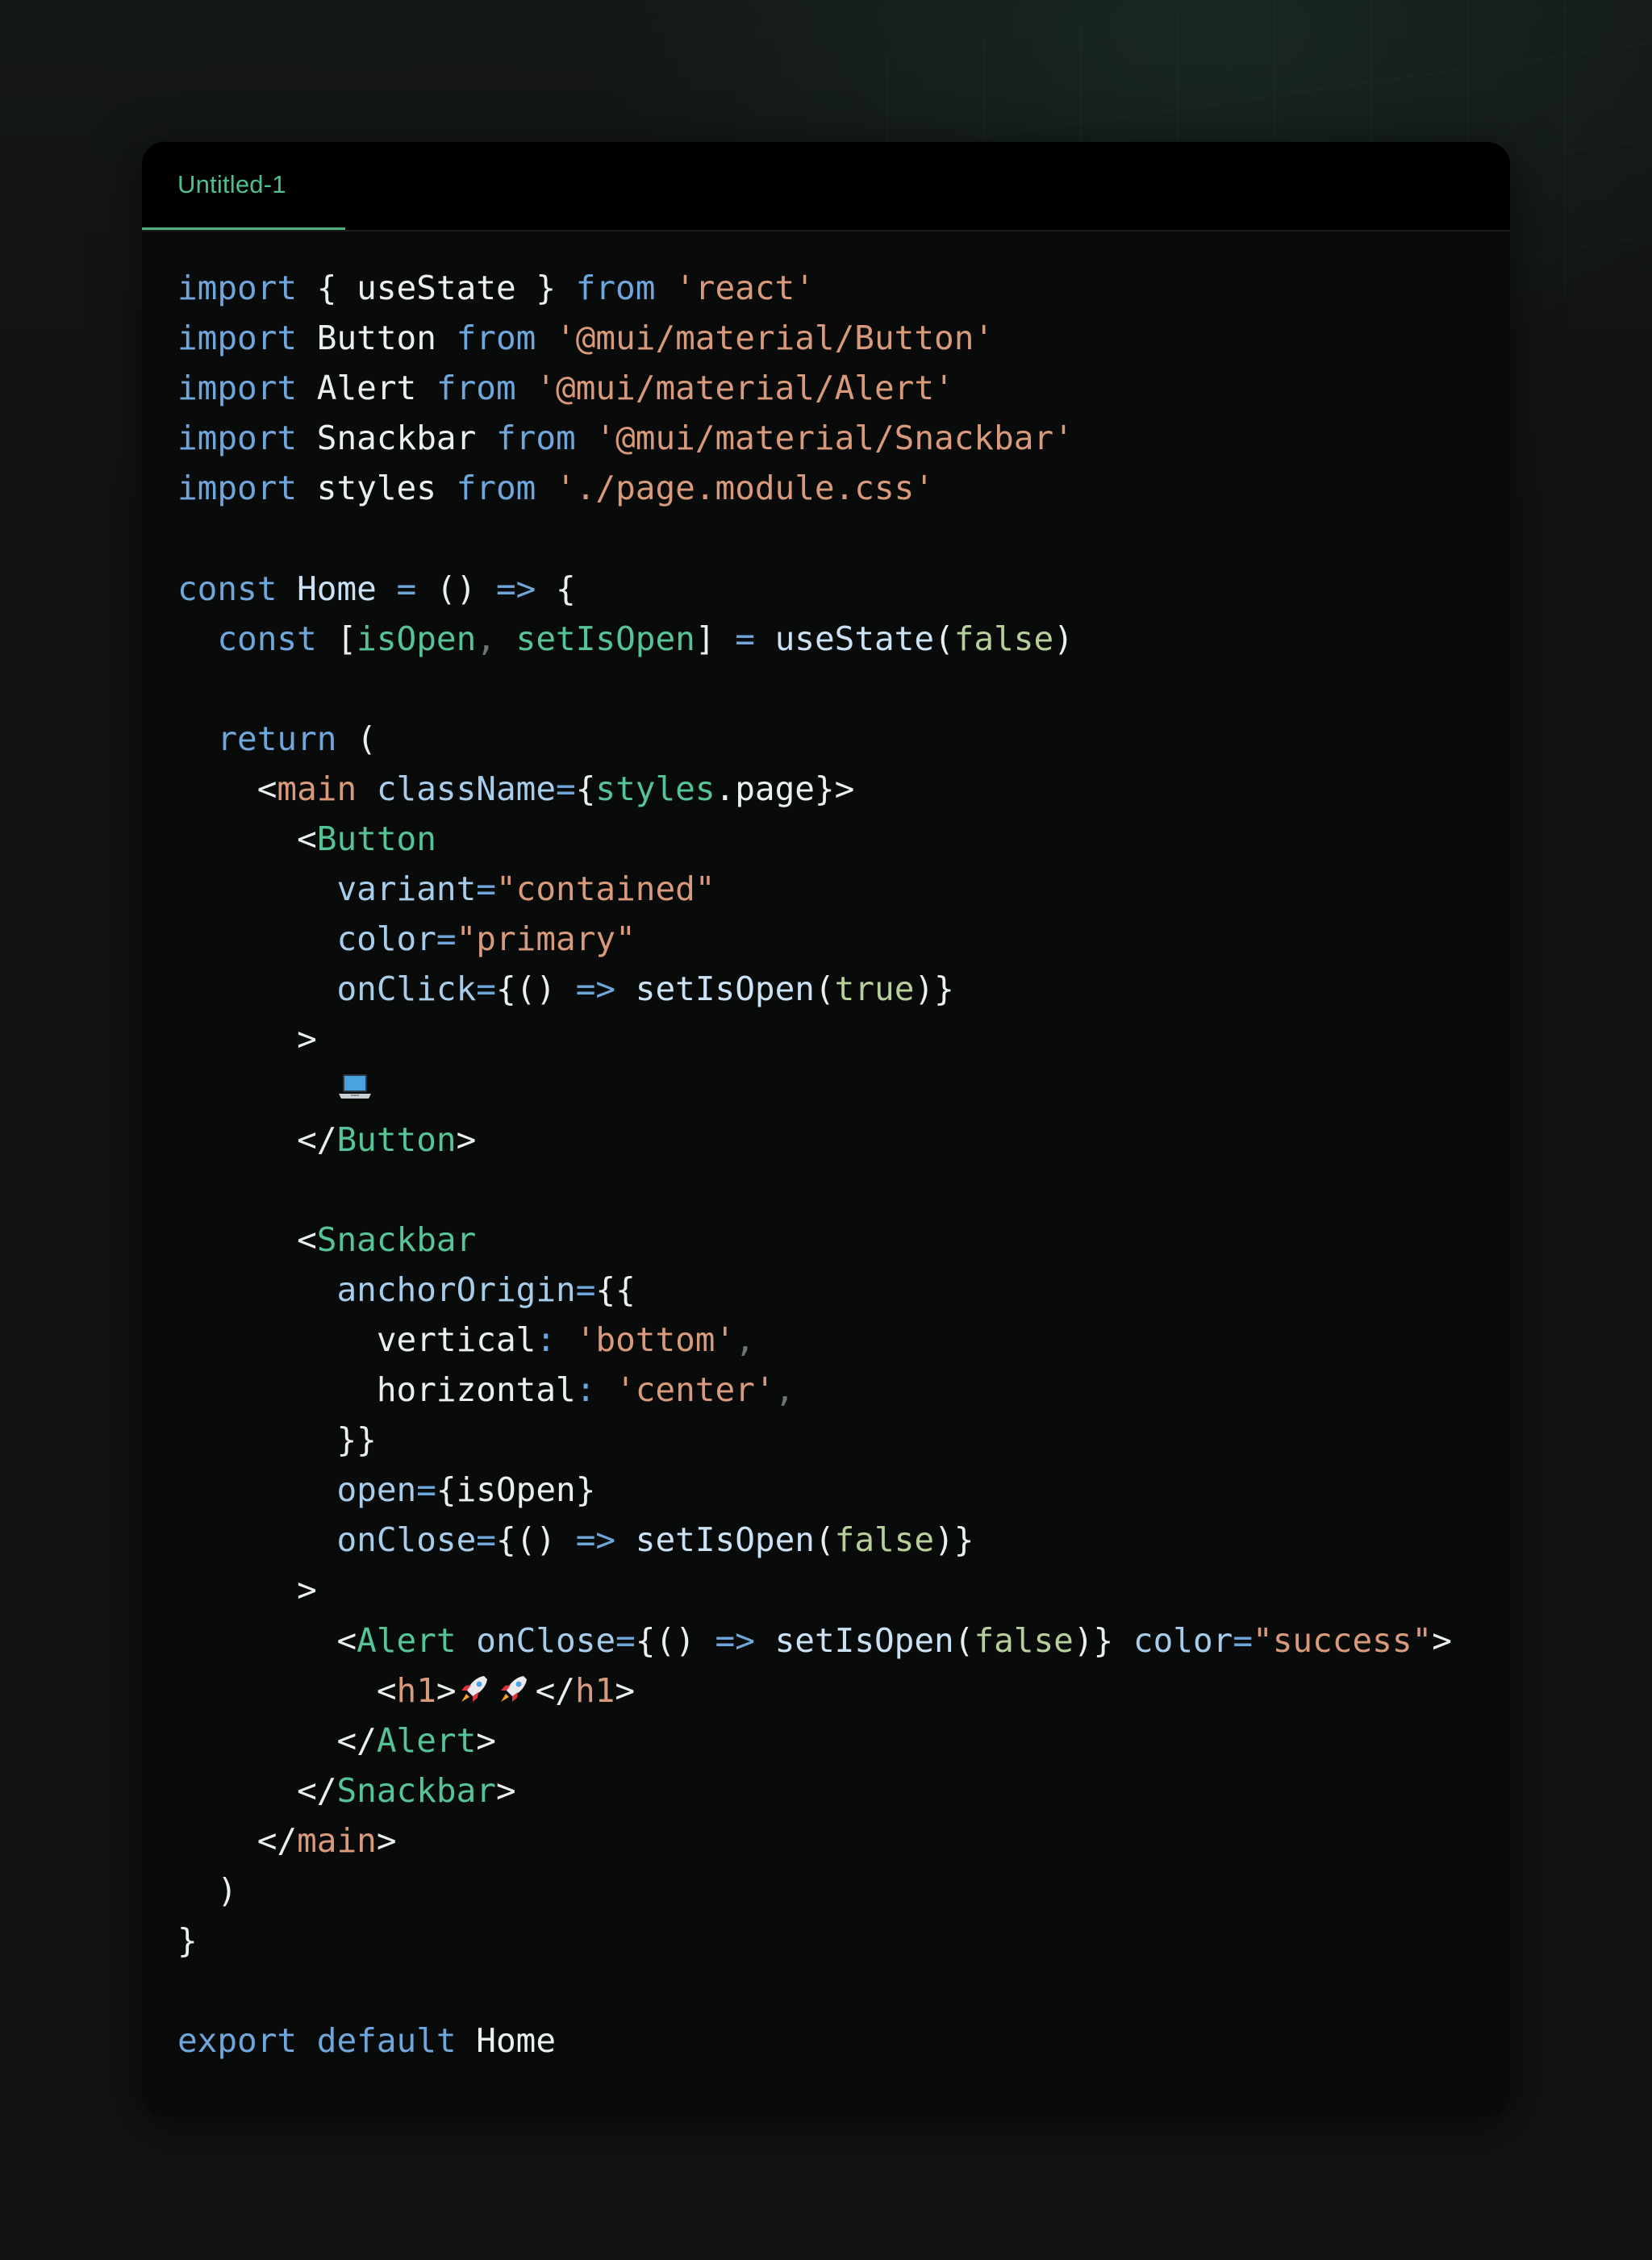 The height and width of the screenshot is (2260, 1652). I want to click on code-token: export, so click(237, 2041).